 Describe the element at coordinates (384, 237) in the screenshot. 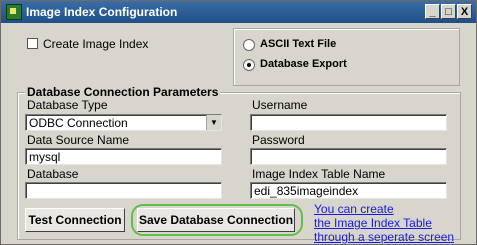

I see `create-table-link-line3: through a seperate screen` at that location.